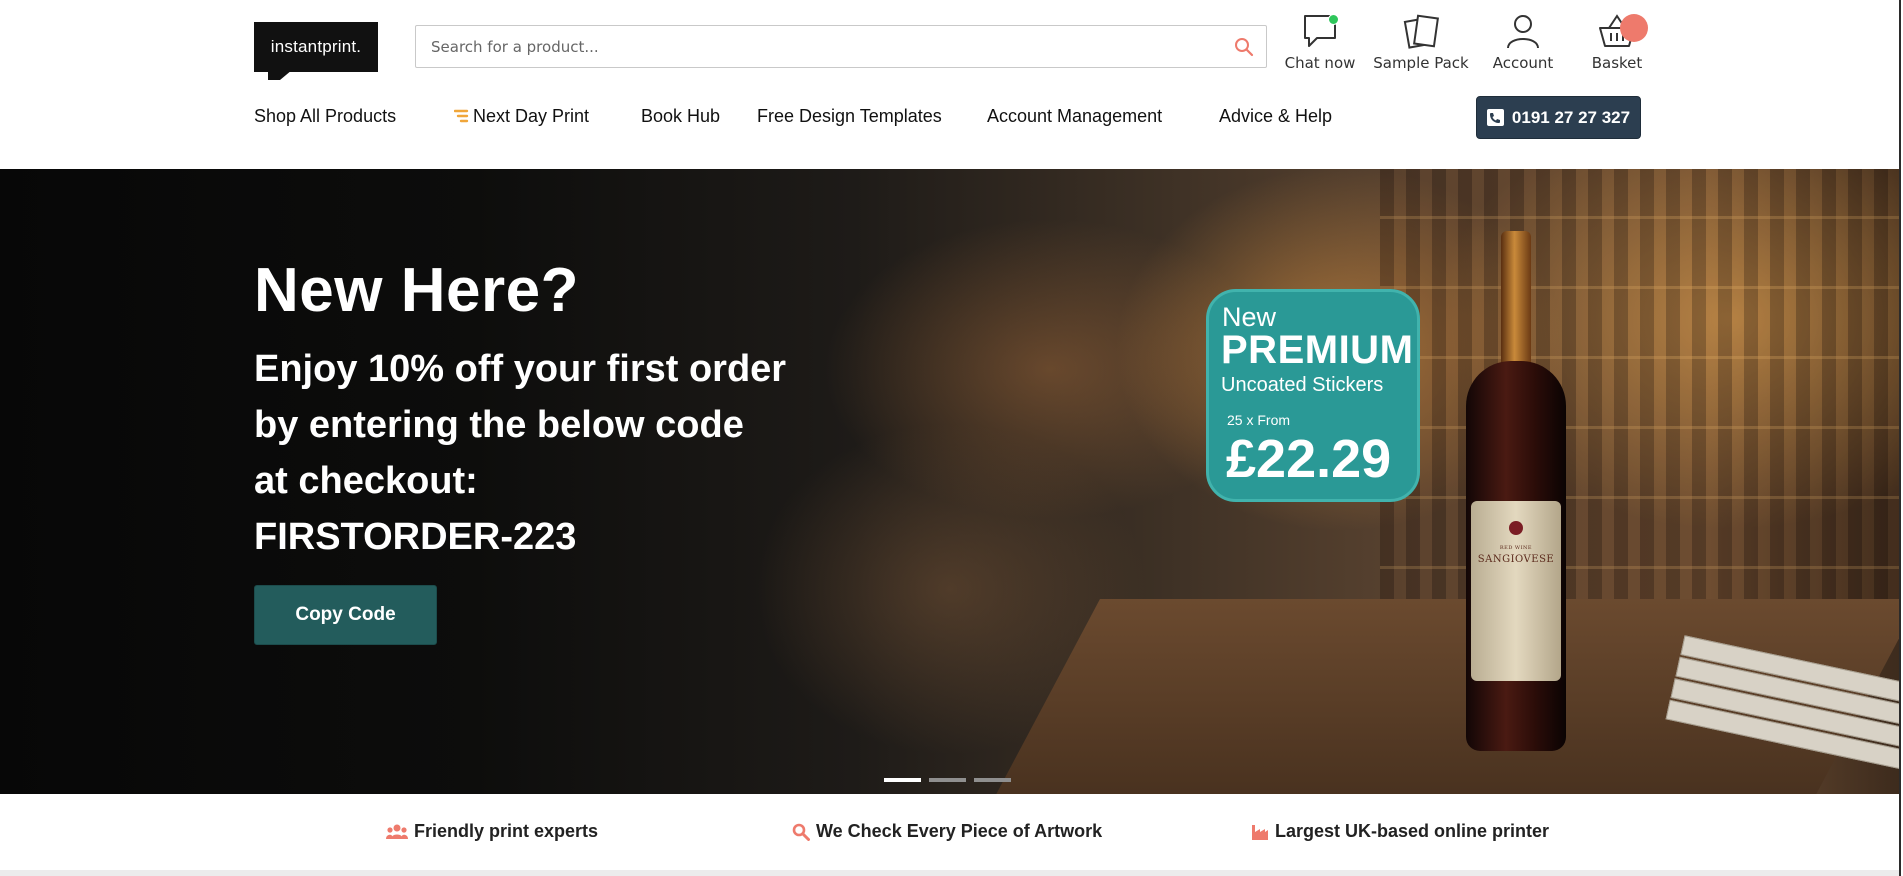 Image resolution: width=1903 pixels, height=876 pixels. I want to click on magnifier-icon, so click(801, 832).